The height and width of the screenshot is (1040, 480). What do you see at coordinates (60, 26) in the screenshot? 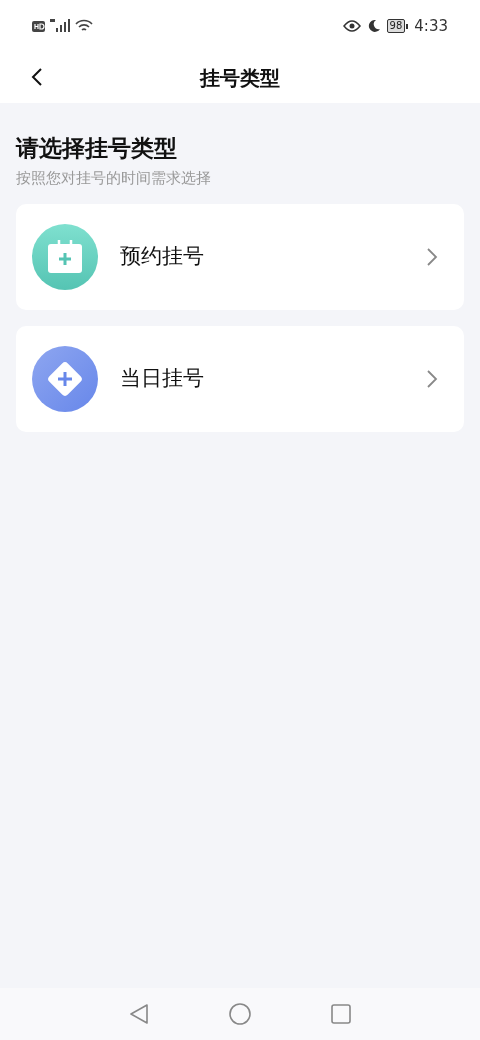
I see `signal-icon` at bounding box center [60, 26].